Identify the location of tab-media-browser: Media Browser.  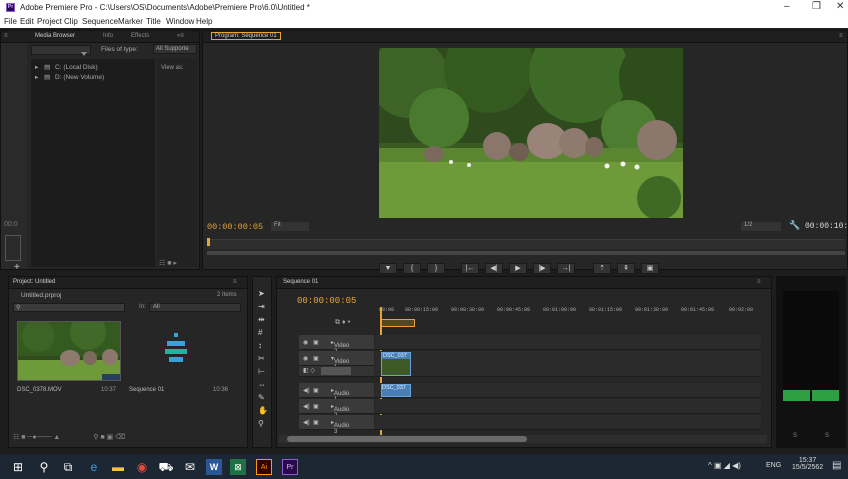
(55, 36).